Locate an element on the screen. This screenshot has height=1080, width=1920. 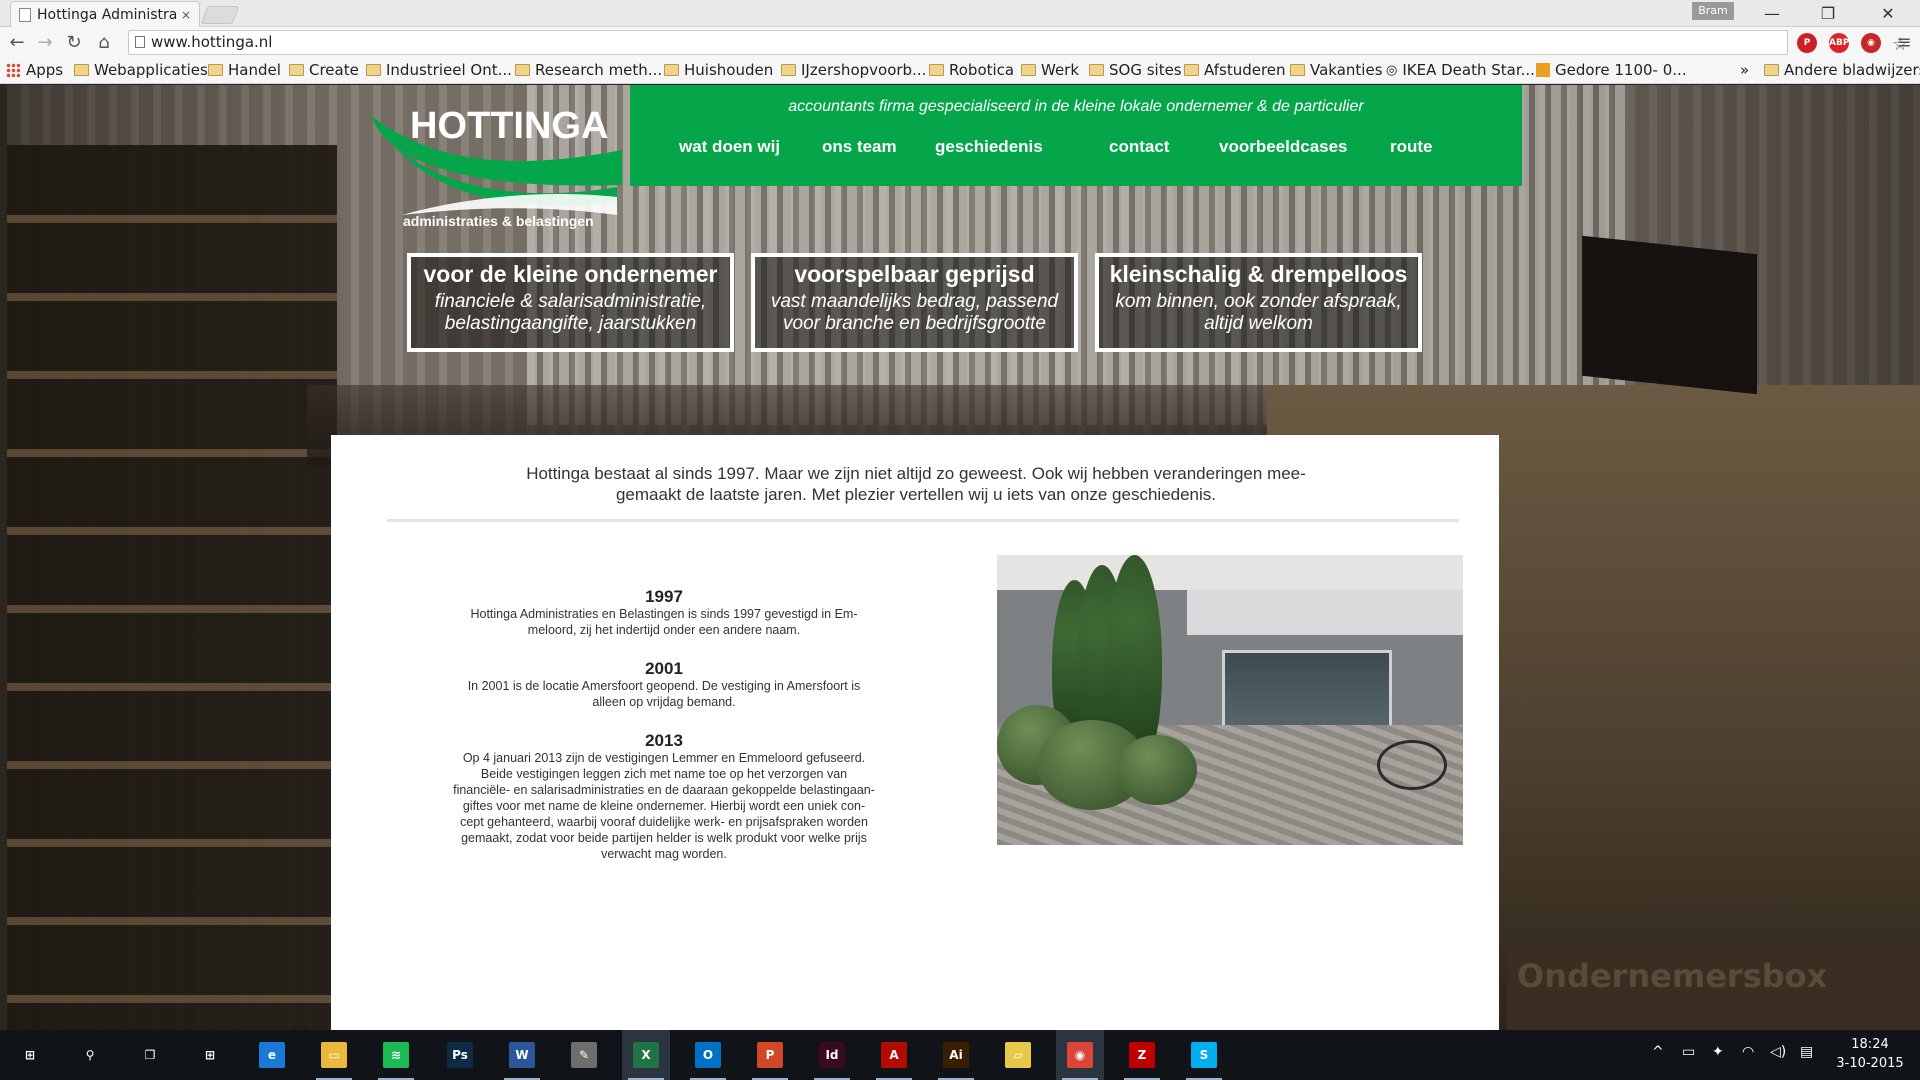
nav-wat-doen-wij: wat doen wij is located at coordinates (729, 147).